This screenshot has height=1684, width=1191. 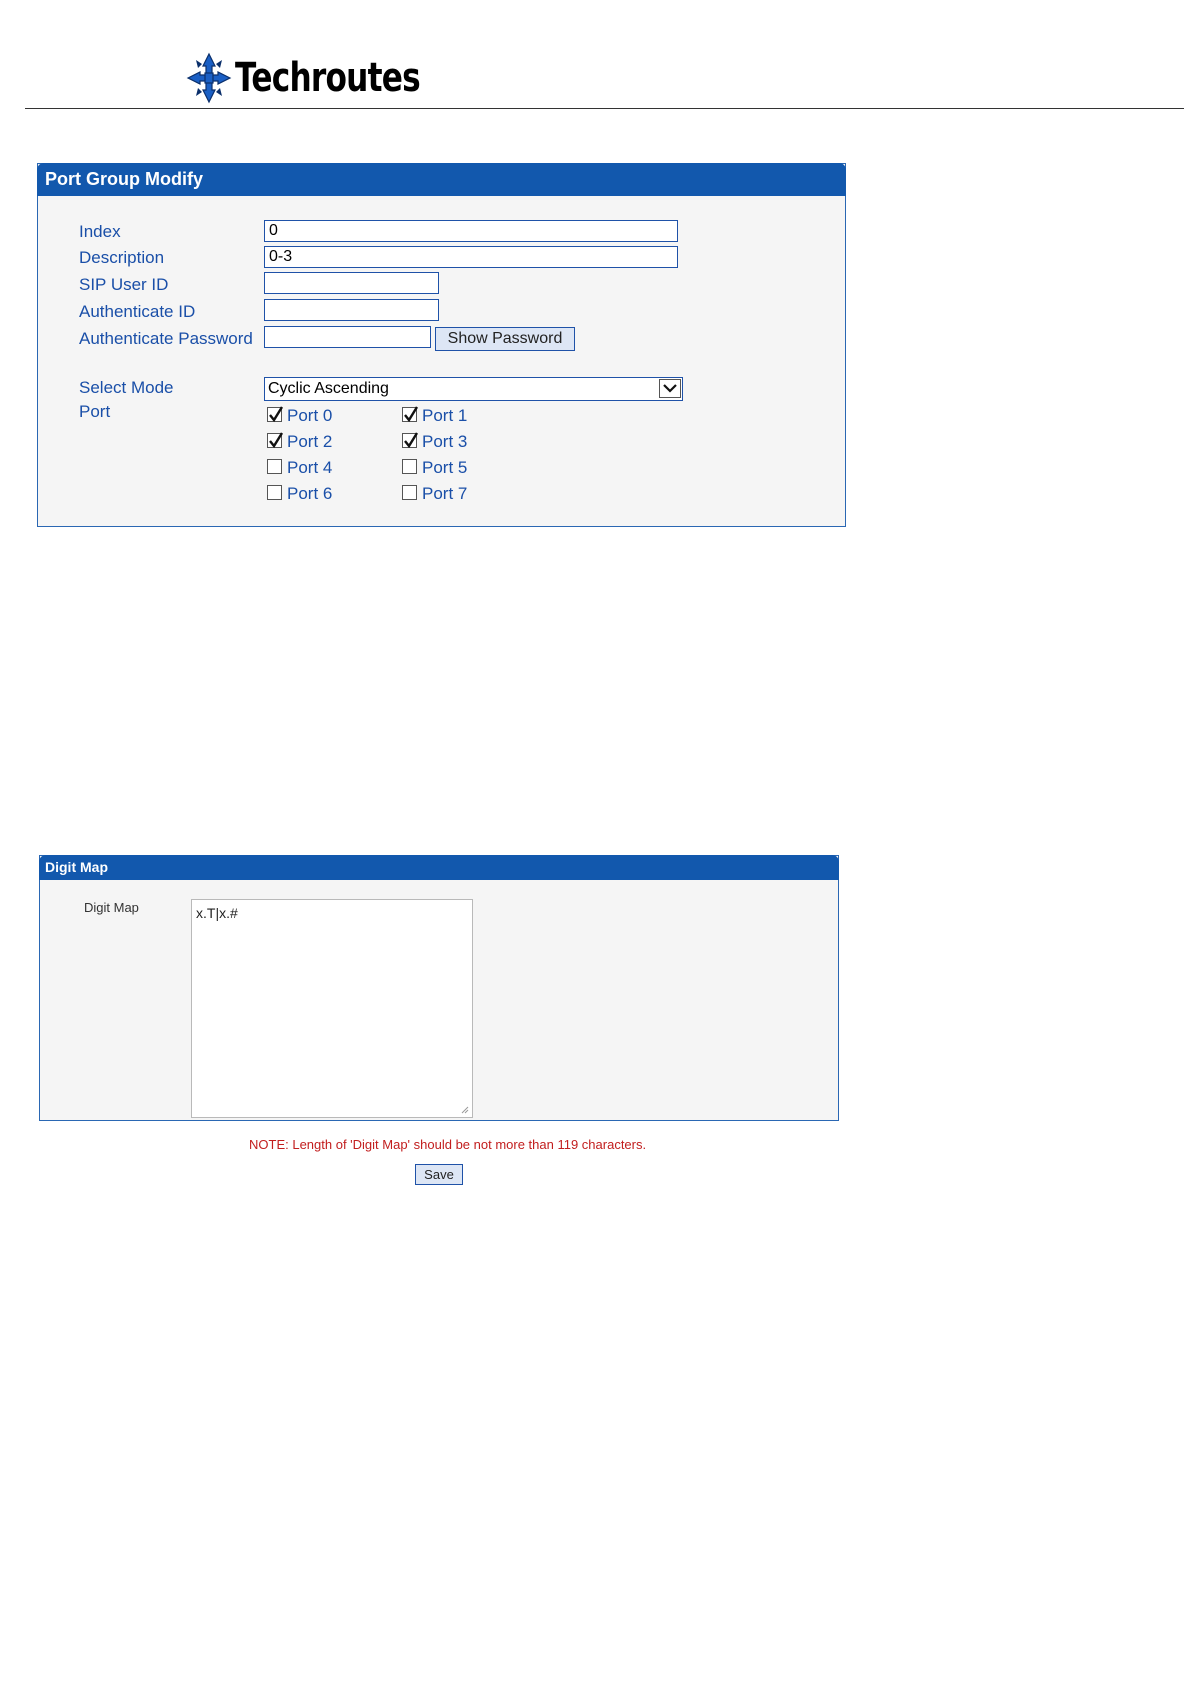 I want to click on port-2-option: Port 2, so click(x=300, y=441).